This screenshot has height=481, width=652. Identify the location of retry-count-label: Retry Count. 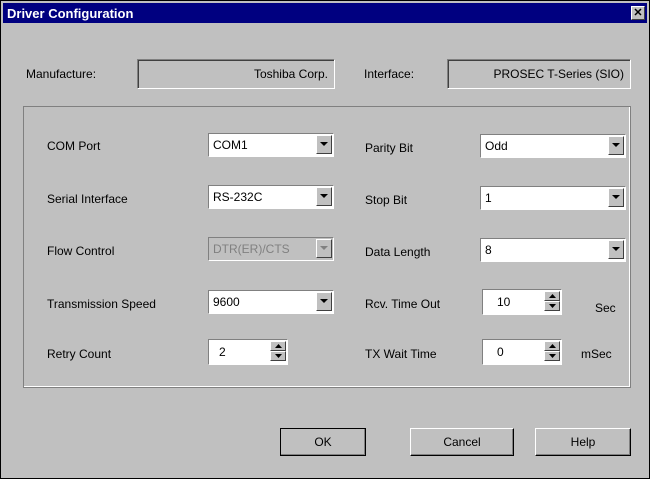
(79, 354).